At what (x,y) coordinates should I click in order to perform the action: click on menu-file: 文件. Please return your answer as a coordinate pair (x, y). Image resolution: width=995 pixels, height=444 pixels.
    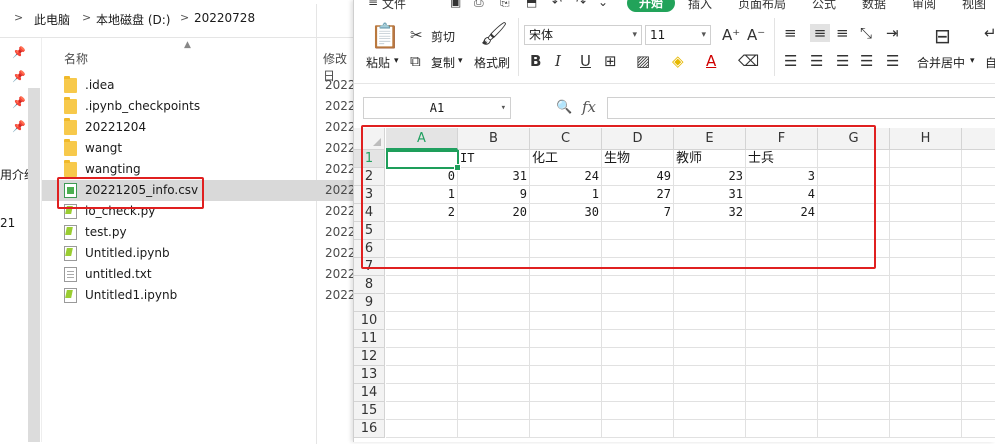
    Looking at the image, I should click on (394, 6).